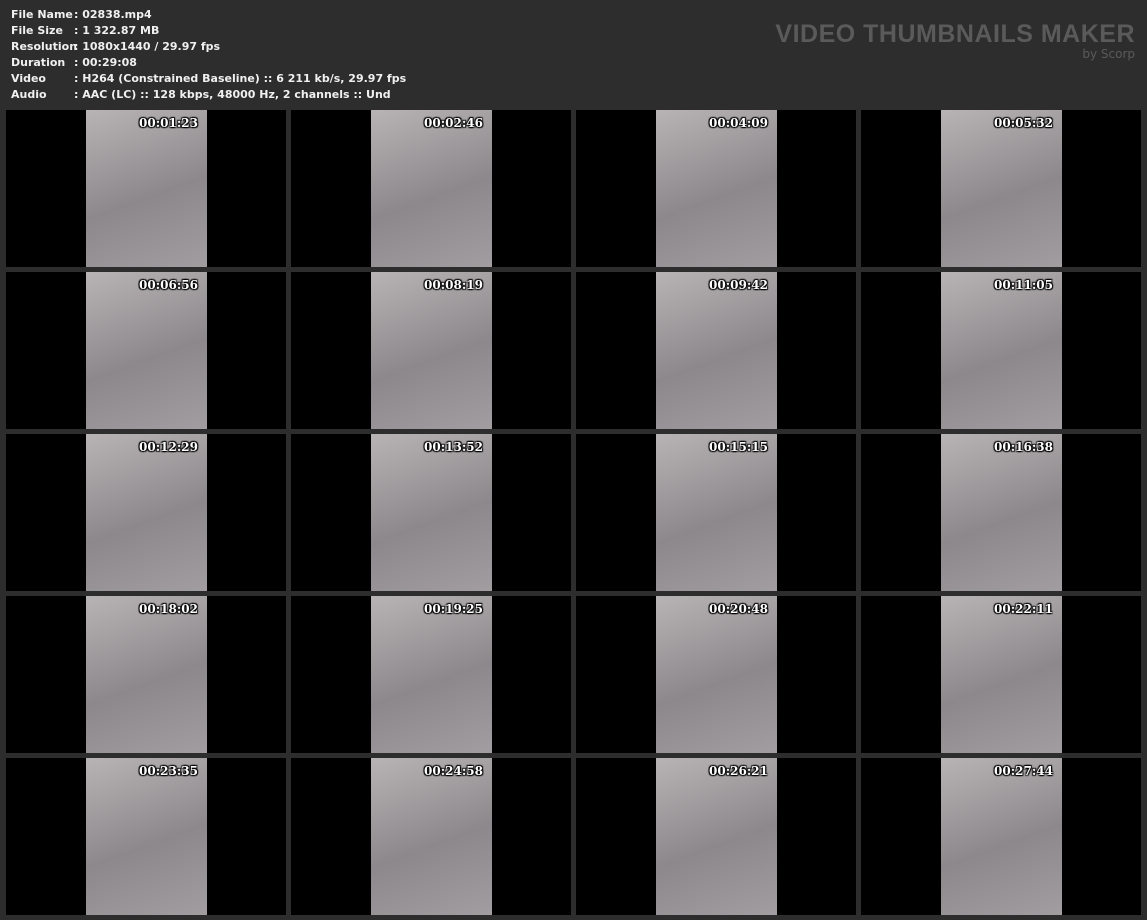 This screenshot has height=920, width=1147. I want to click on timestamp: 00:01:23, so click(168, 123).